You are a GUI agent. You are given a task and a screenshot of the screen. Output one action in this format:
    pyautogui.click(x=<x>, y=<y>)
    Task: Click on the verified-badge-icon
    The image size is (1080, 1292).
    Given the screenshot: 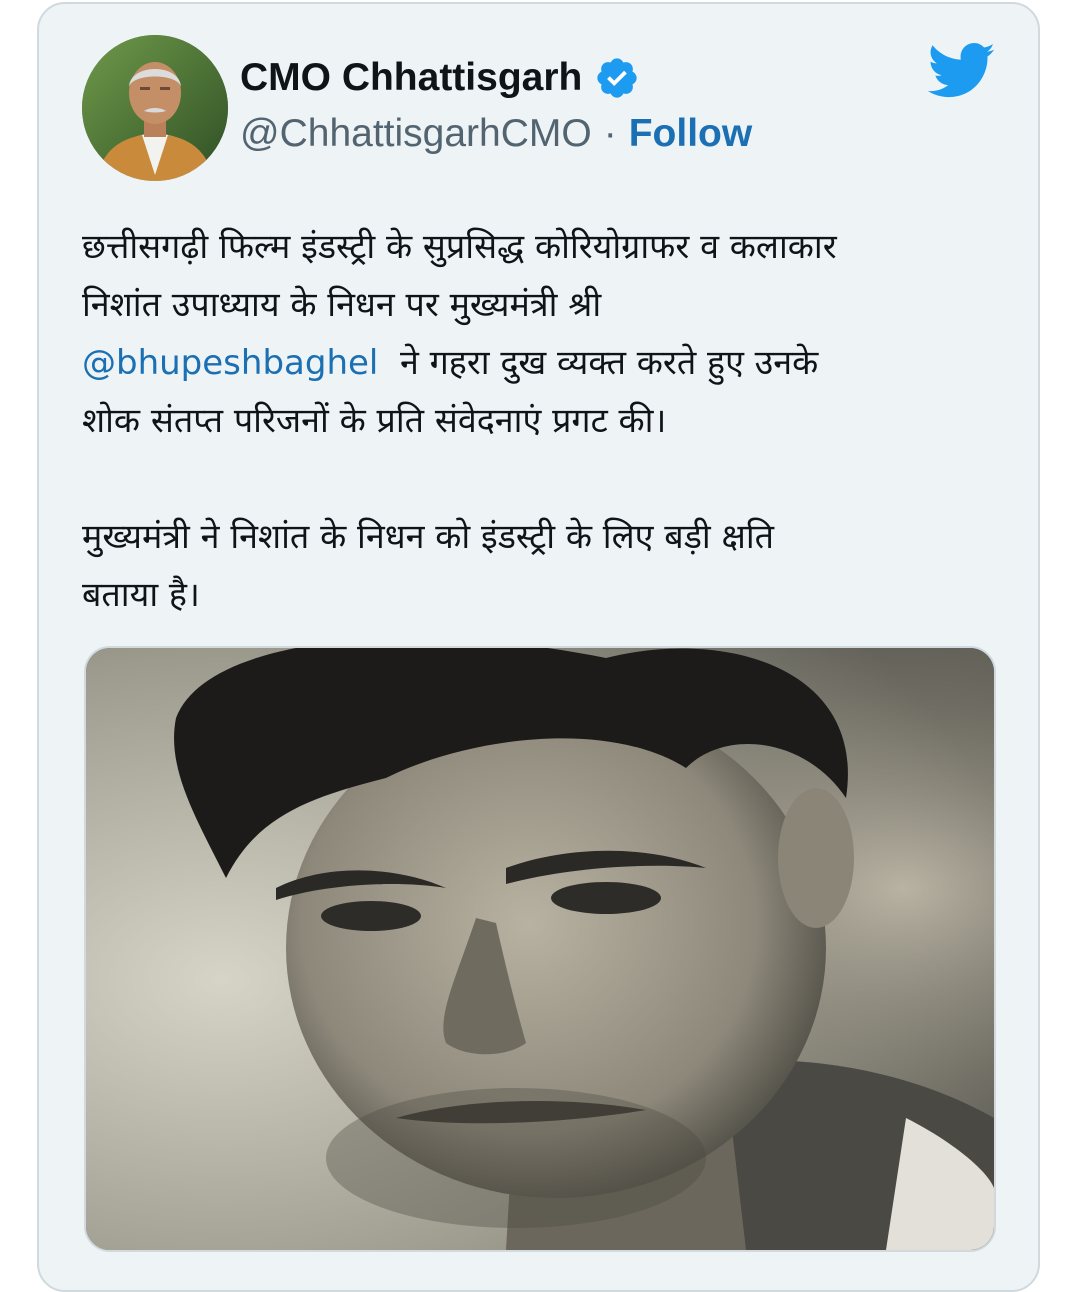 What is the action you would take?
    pyautogui.click(x=617, y=78)
    